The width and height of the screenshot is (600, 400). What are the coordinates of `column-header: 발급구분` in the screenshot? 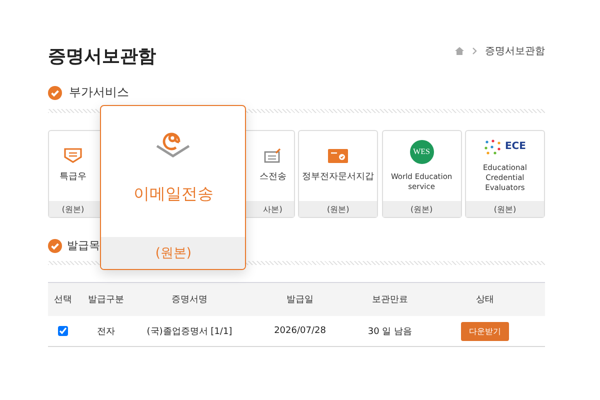 It's located at (106, 300).